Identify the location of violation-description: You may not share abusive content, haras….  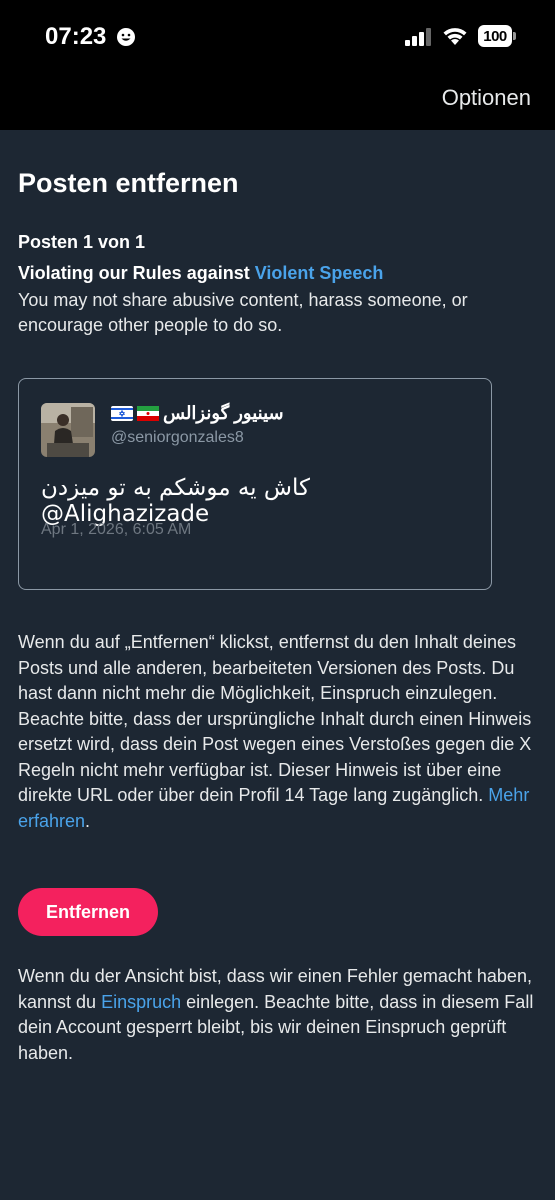
(243, 312).